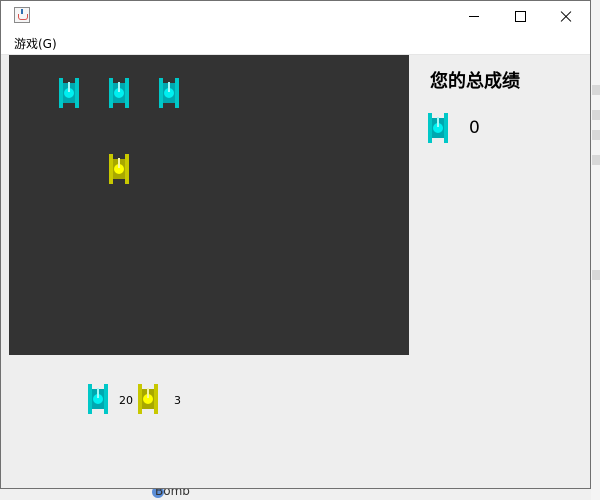 The image size is (600, 500). What do you see at coordinates (295, 16) in the screenshot?
I see `title-bar` at bounding box center [295, 16].